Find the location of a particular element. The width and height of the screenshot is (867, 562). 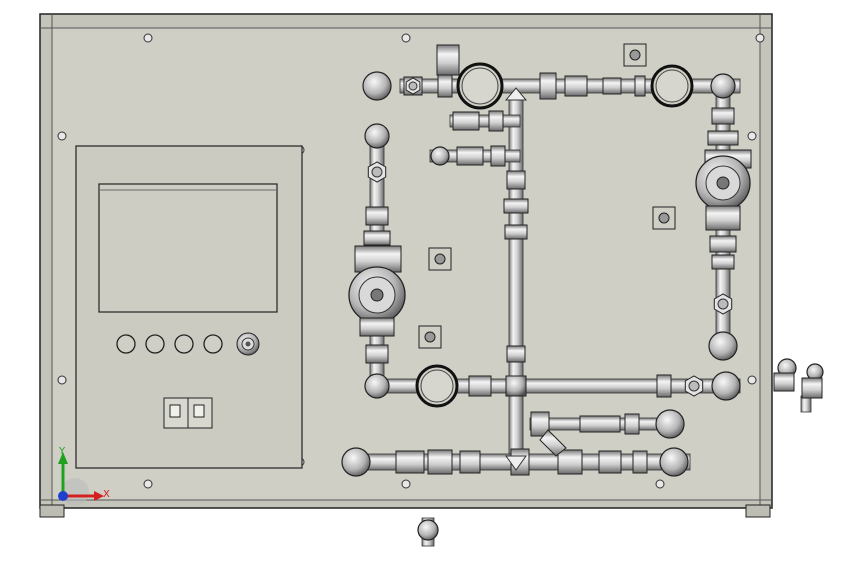

air-vent is located at coordinates (448, 60).